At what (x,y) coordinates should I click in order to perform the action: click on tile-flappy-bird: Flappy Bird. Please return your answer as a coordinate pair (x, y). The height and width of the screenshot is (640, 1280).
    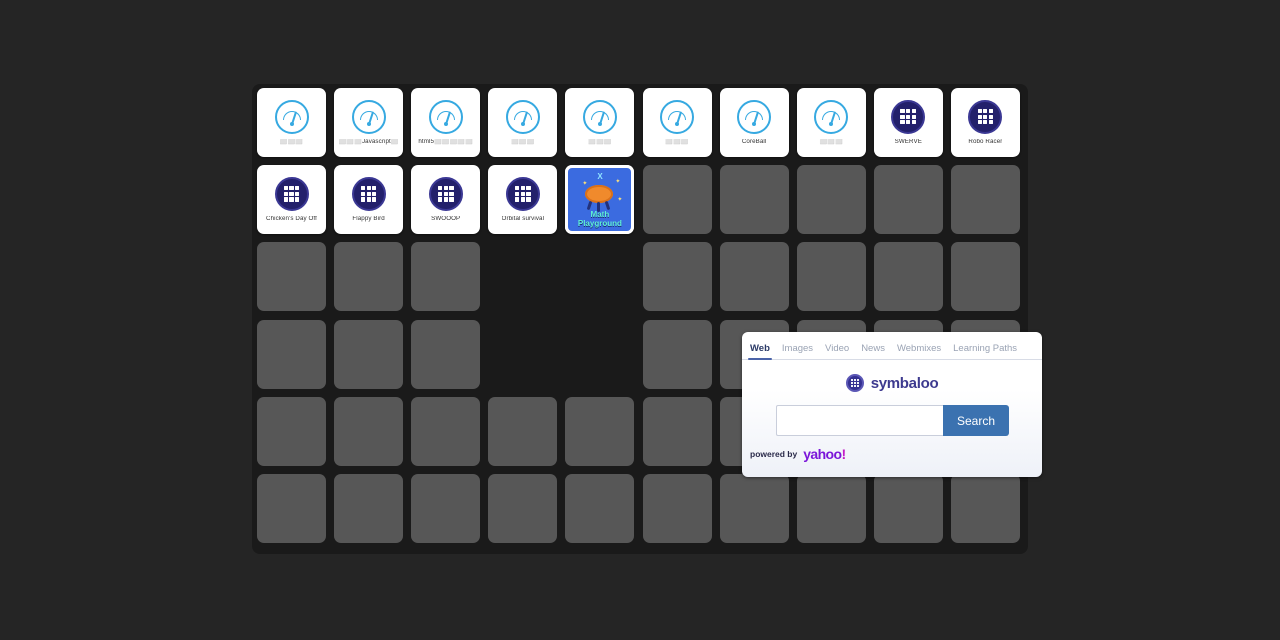
    Looking at the image, I should click on (369, 200).